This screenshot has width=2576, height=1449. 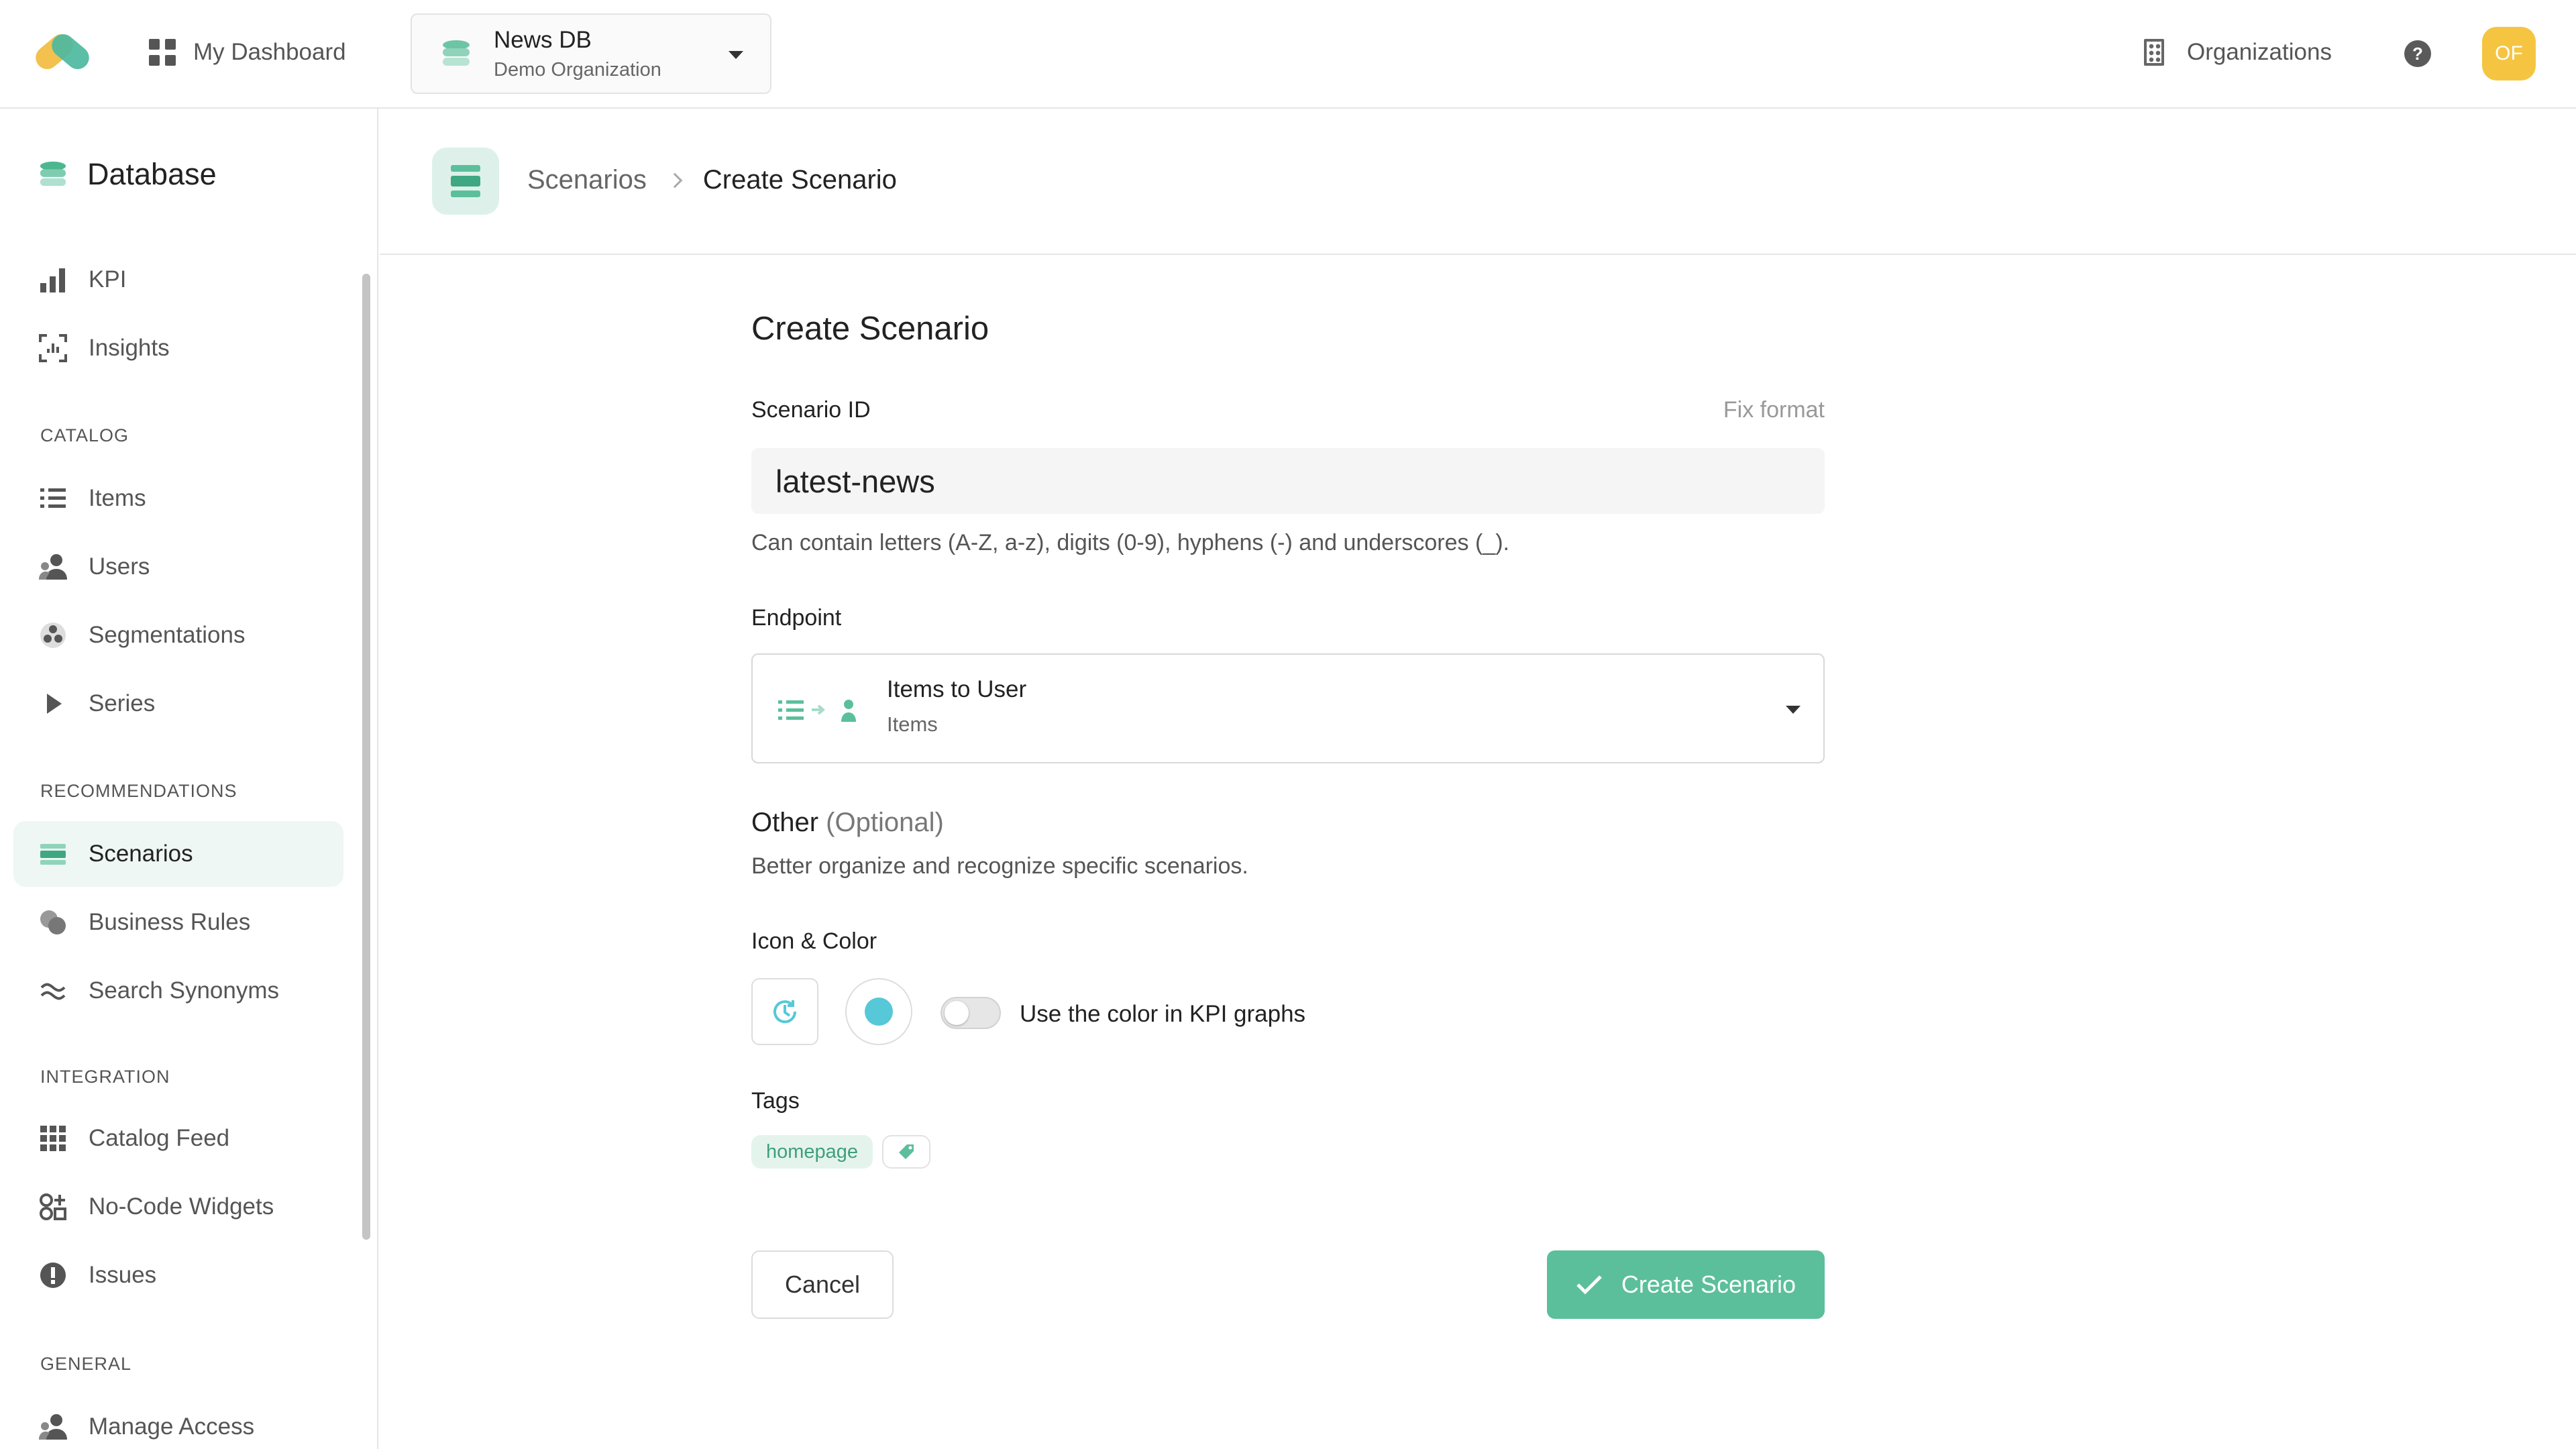 What do you see at coordinates (184, 990) in the screenshot?
I see `sidebar-item-label: Search Synonyms` at bounding box center [184, 990].